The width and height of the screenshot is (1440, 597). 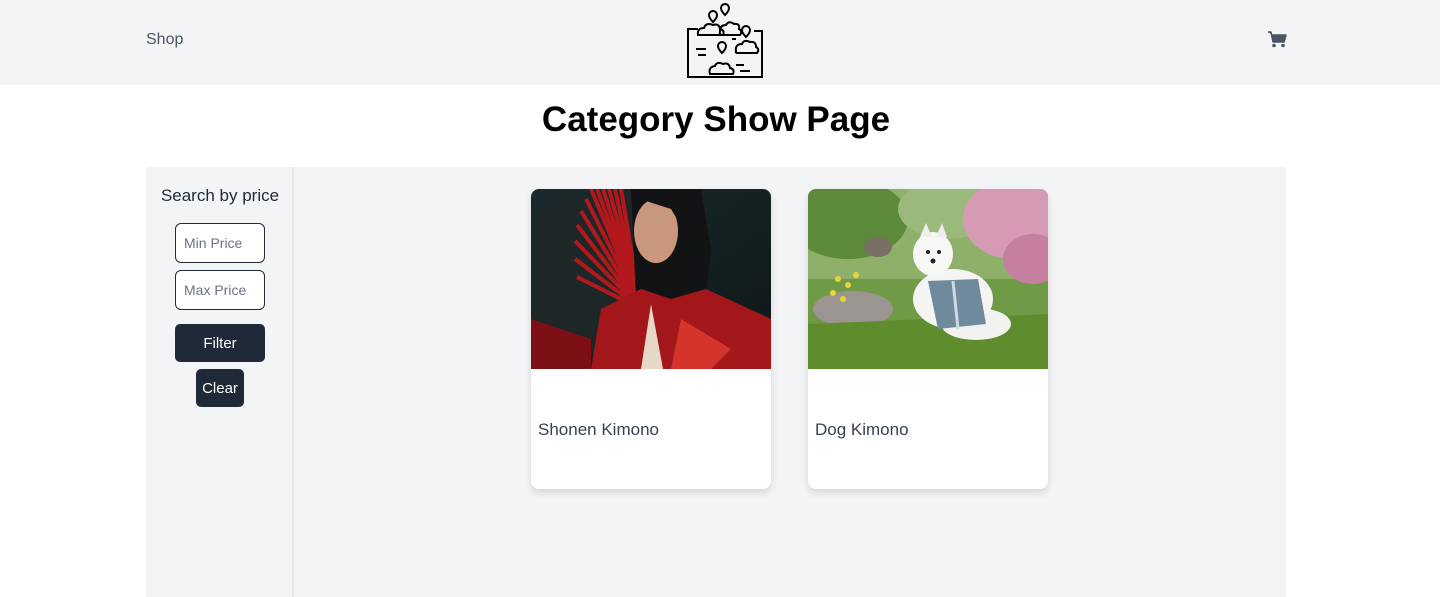 I want to click on product-card: Shonen Kimono, so click(x=651, y=339).